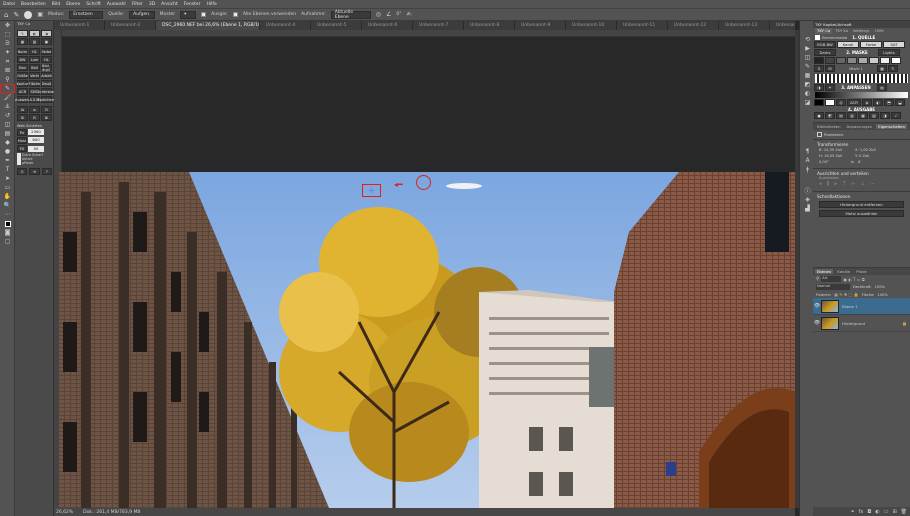  What do you see at coordinates (540, 25) in the screenshot?
I see `document-tab: Unbenannt-9` at bounding box center [540, 25].